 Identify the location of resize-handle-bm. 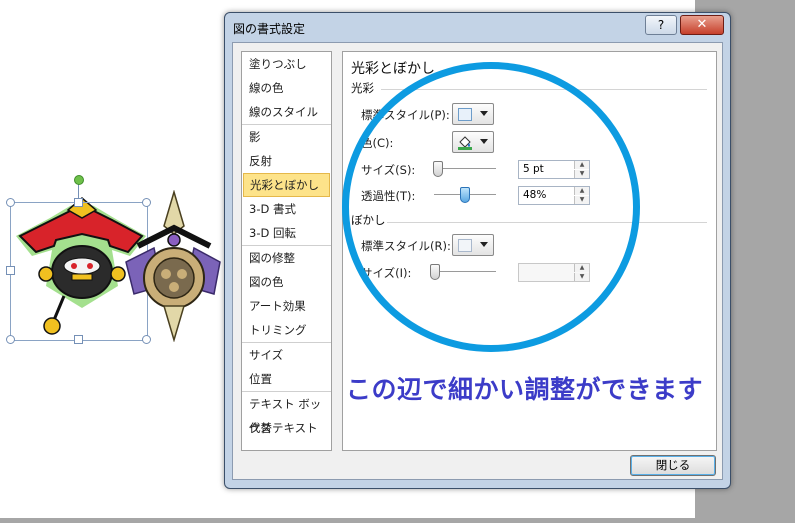
(78, 339).